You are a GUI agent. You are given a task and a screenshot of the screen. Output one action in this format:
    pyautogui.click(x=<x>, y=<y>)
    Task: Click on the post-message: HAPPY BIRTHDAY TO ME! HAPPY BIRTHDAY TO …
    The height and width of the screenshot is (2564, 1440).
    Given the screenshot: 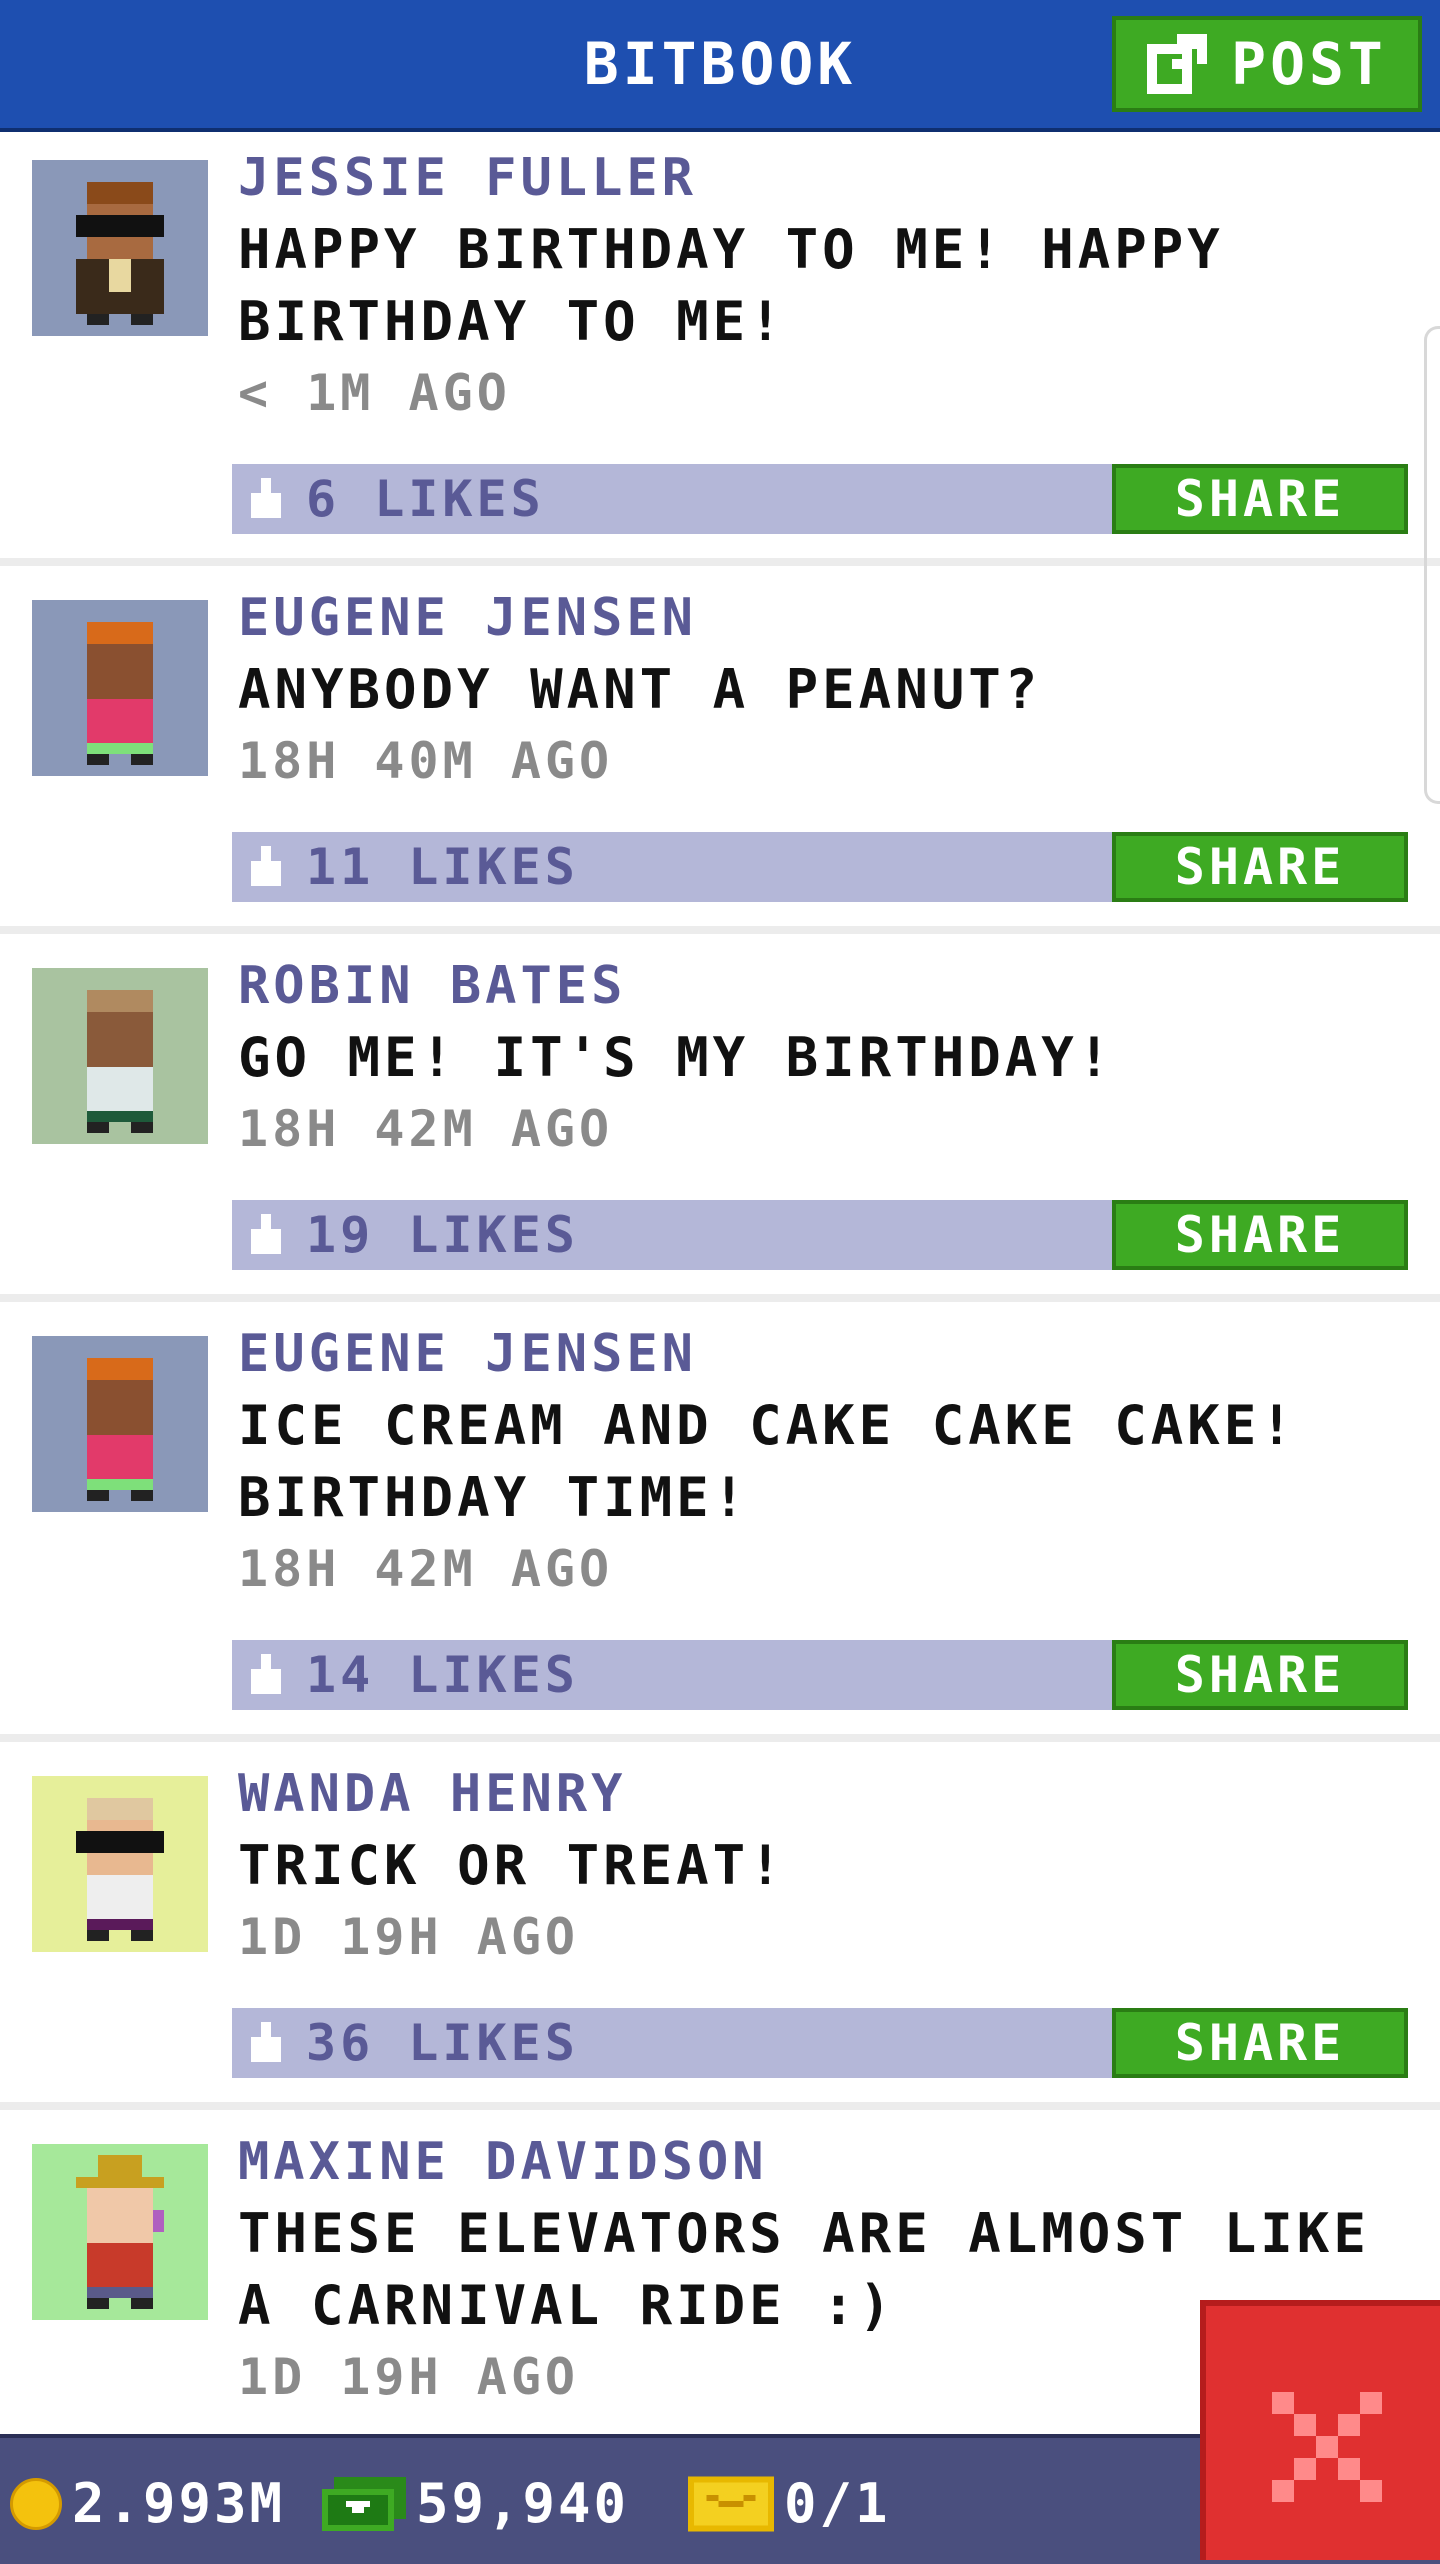 What is the action you would take?
    pyautogui.click(x=731, y=285)
    